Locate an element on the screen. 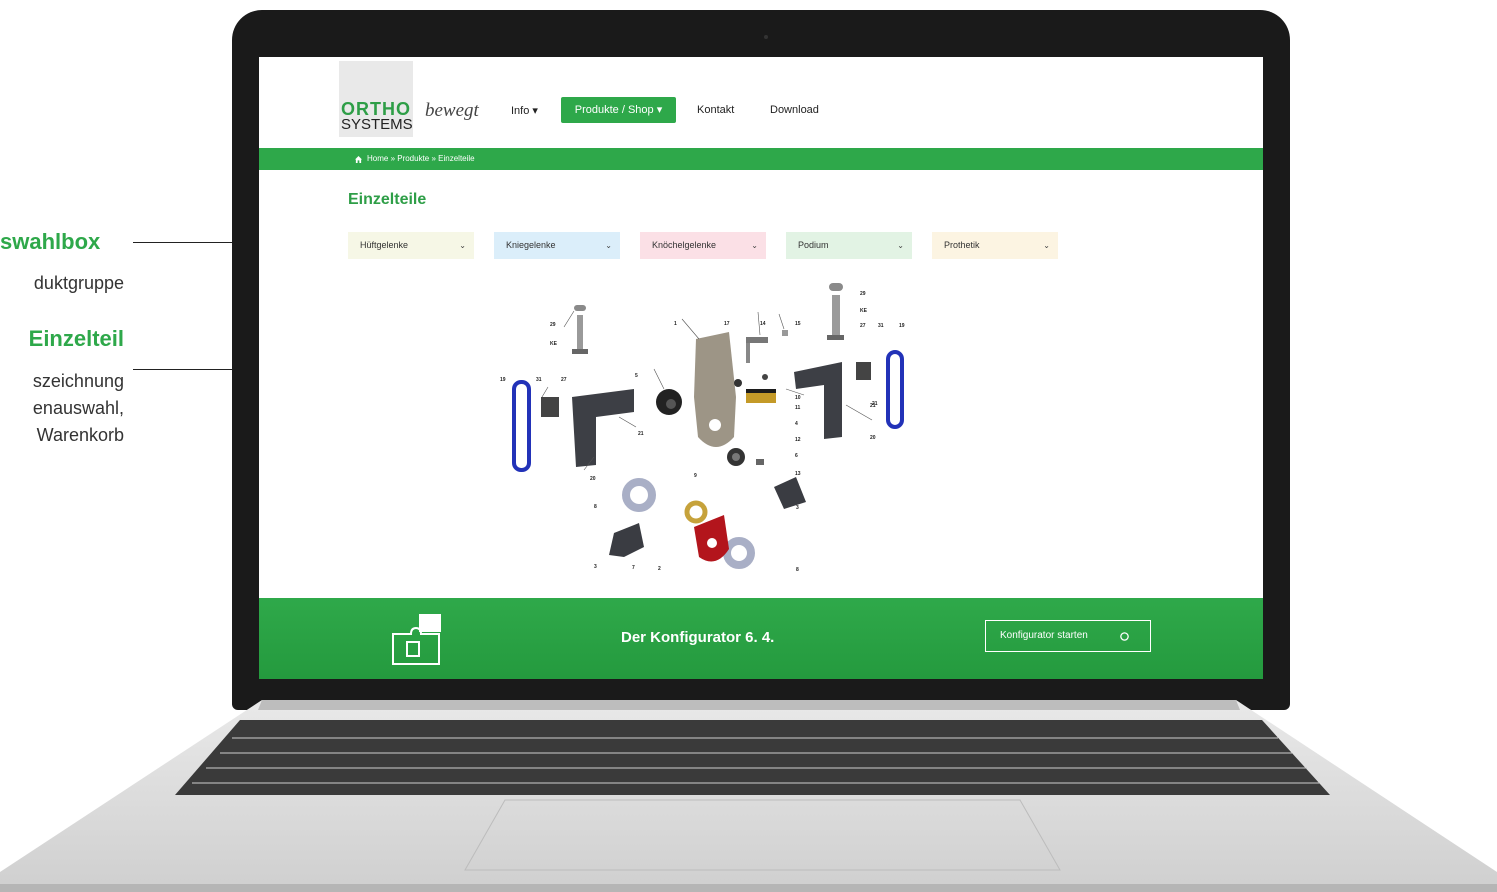 This screenshot has width=1497, height=892. annotation-text-produktgruppe: duktgruppe is located at coordinates (78, 283).